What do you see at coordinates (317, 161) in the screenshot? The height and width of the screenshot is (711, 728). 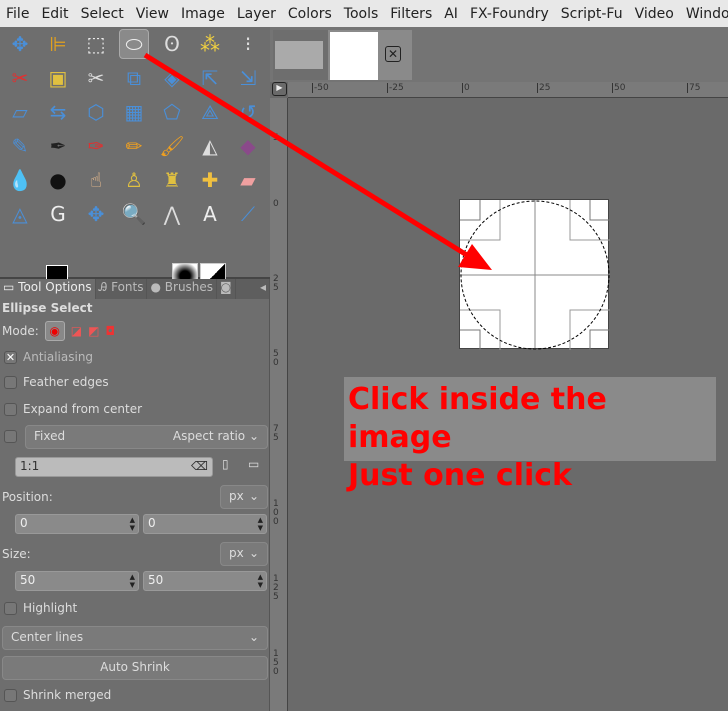 I see `red-arrow` at bounding box center [317, 161].